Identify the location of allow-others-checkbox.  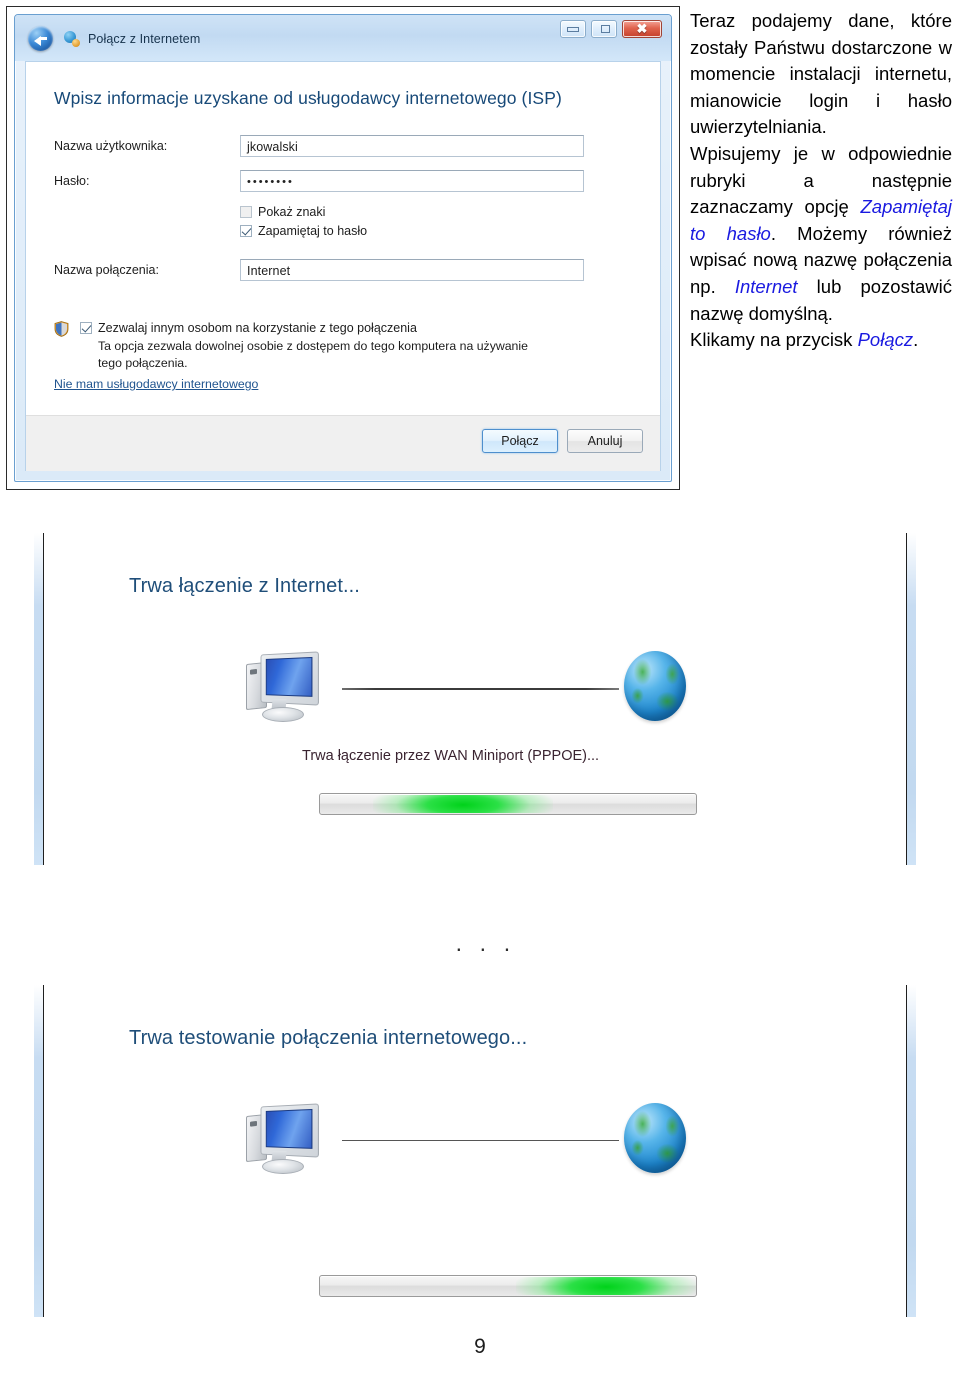
(86, 328).